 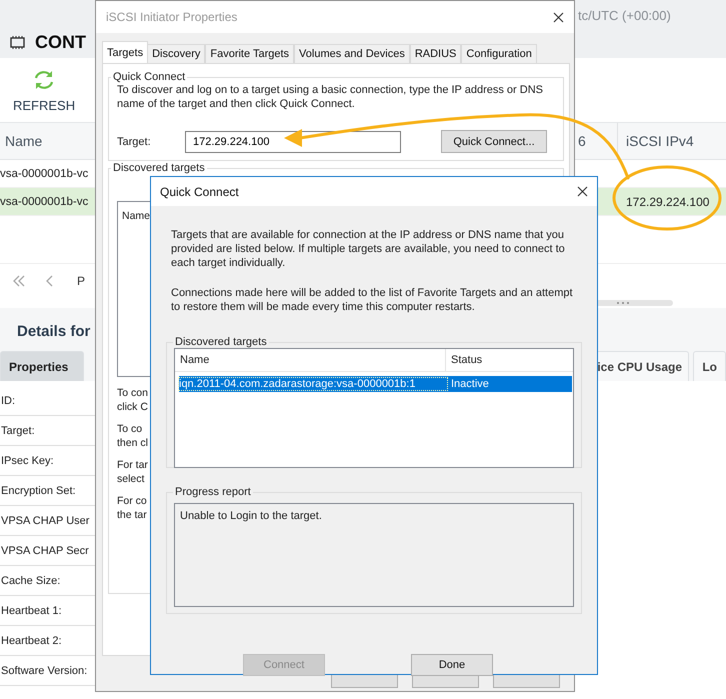 I want to click on table-cell-text: 172.29.224.100, so click(x=667, y=201).